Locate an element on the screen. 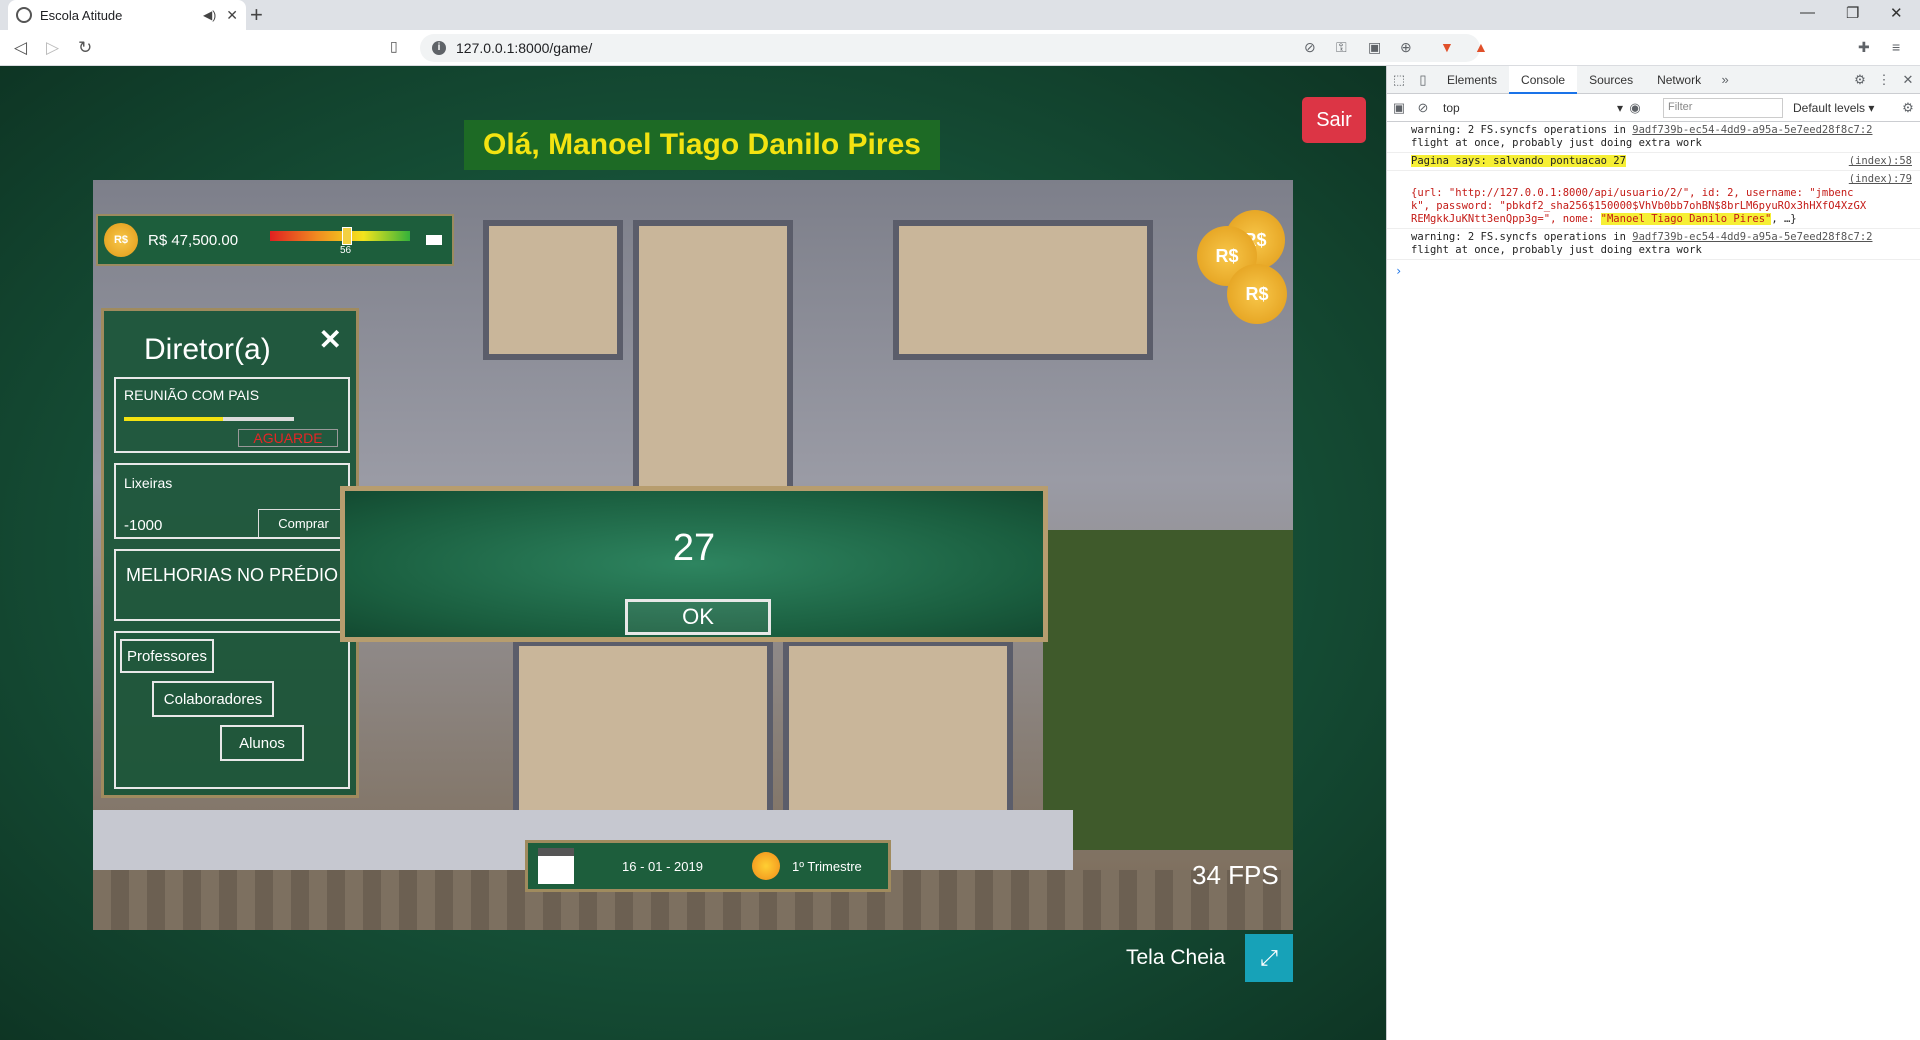  bookmark-icon: ▯ is located at coordinates (394, 46).